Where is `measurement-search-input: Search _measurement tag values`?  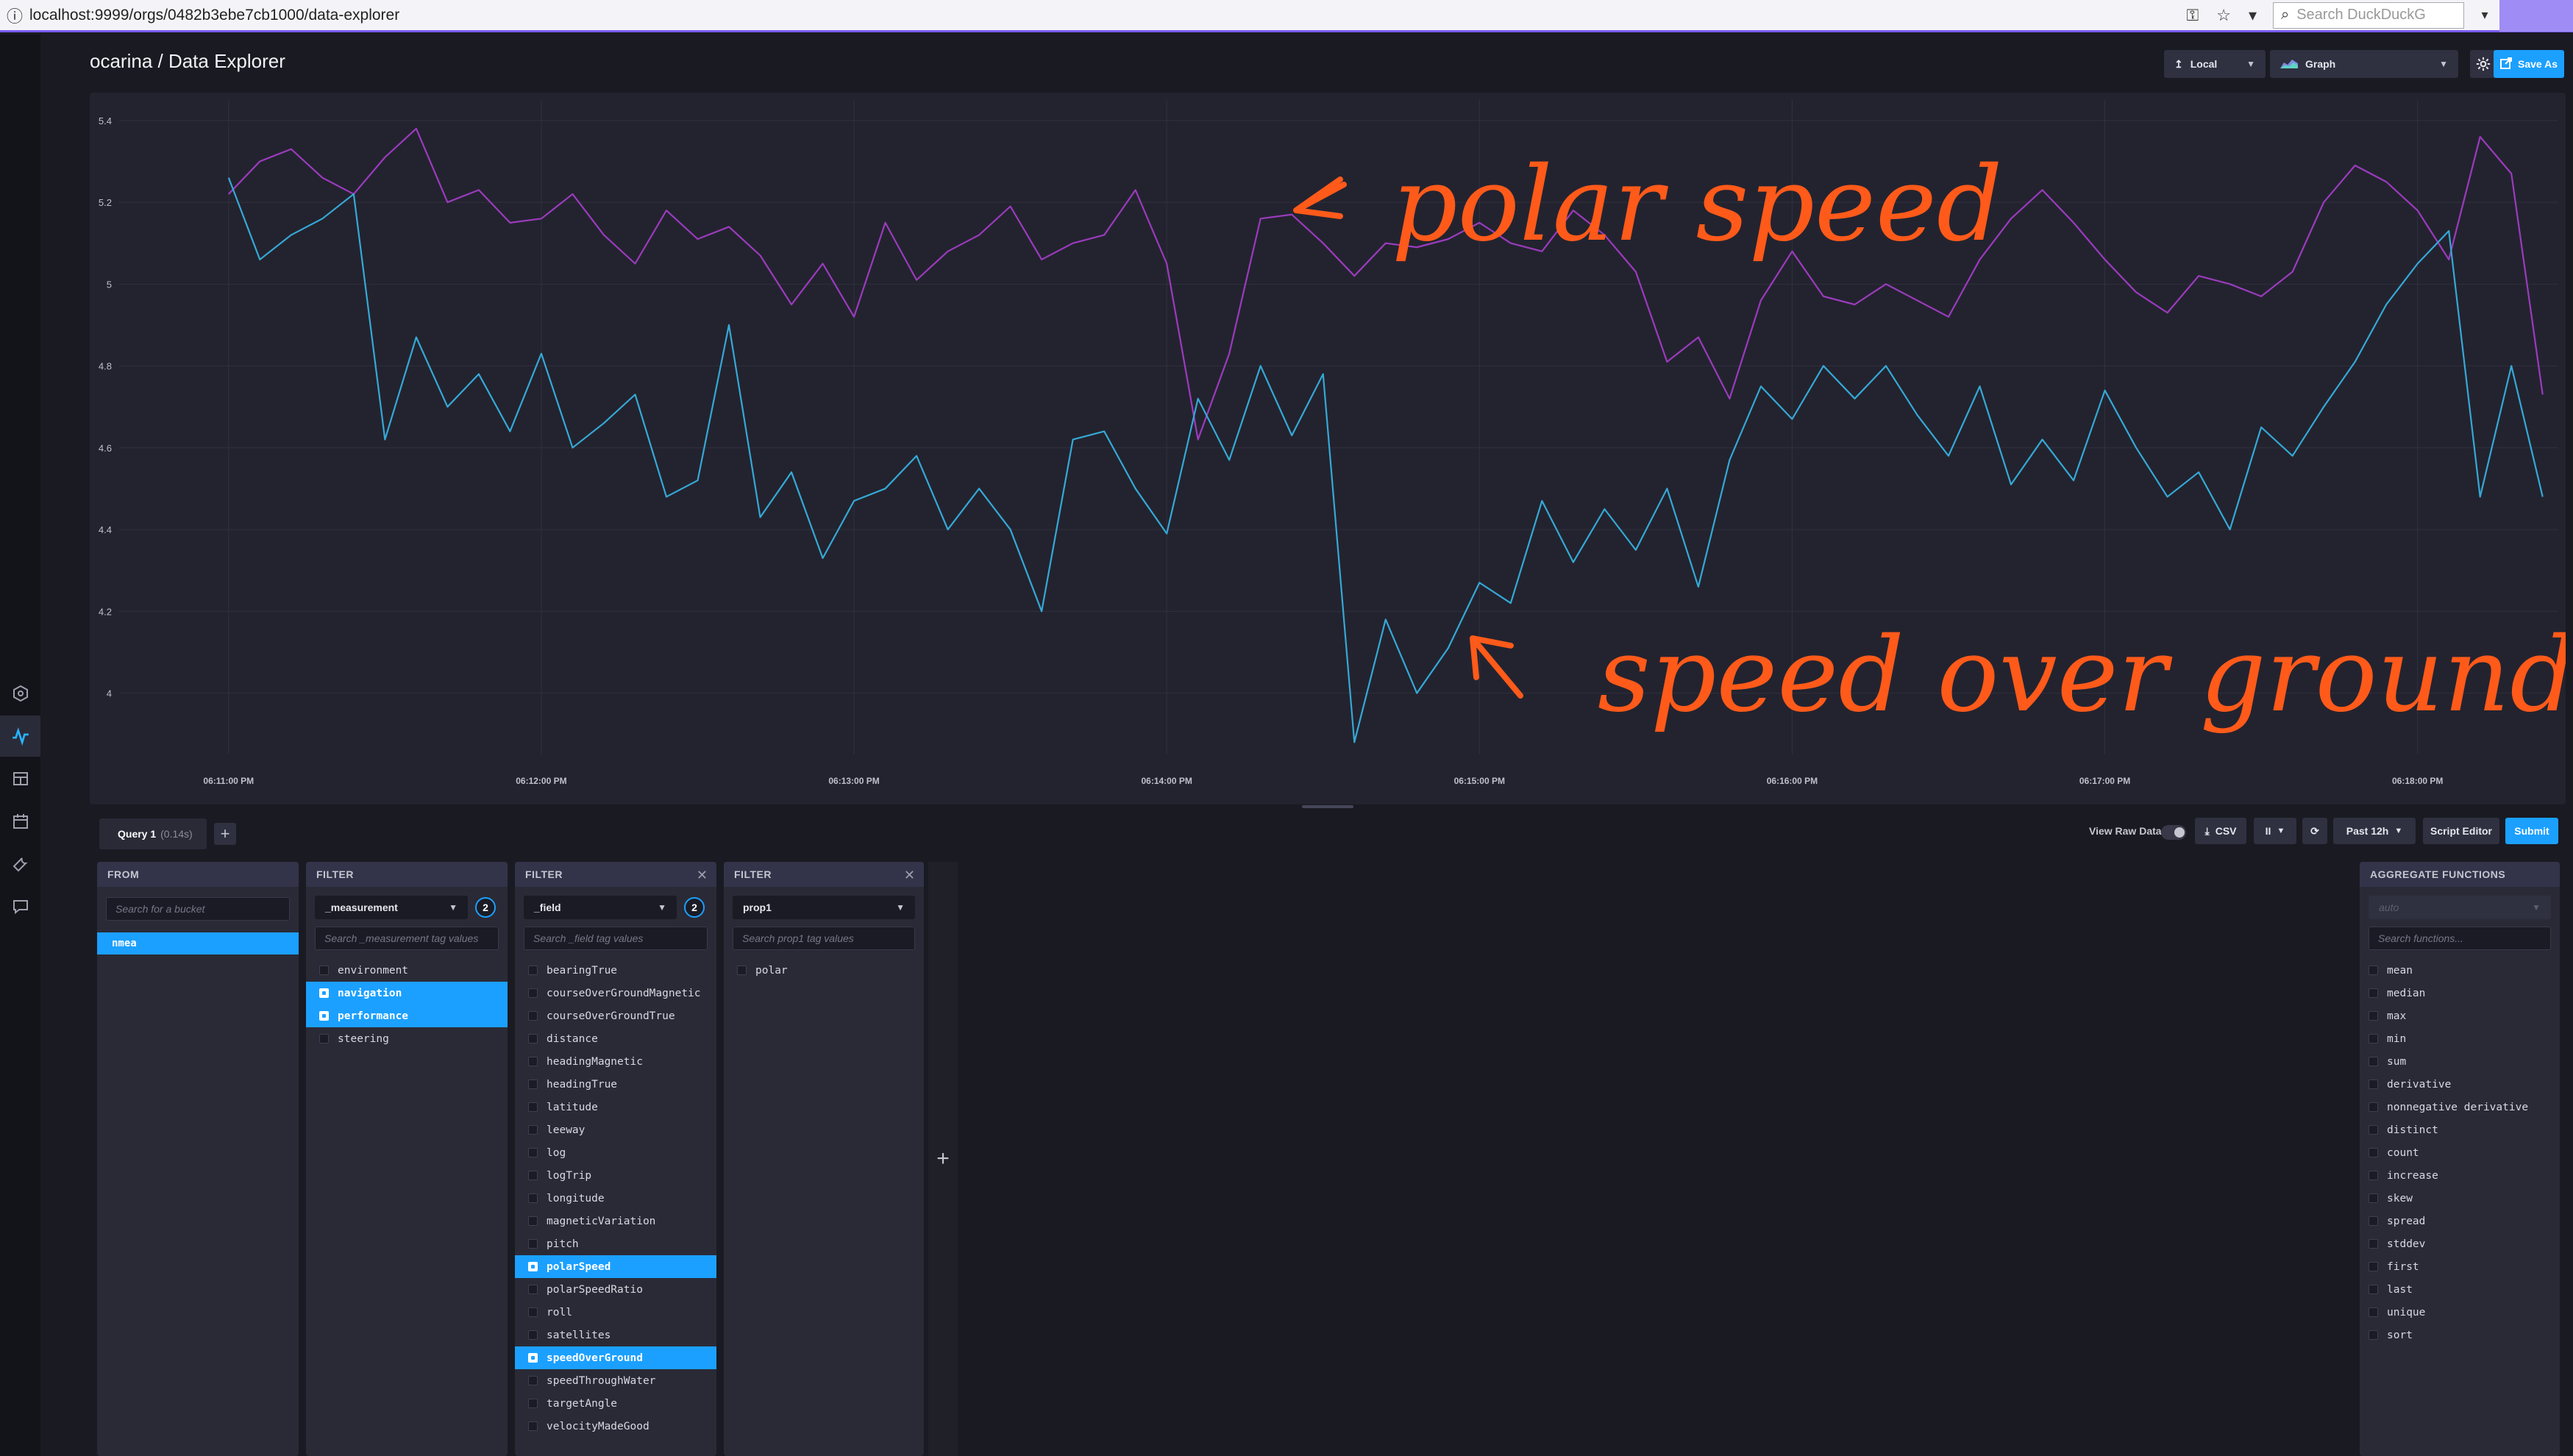
measurement-search-input: Search _measurement tag values is located at coordinates (407, 938).